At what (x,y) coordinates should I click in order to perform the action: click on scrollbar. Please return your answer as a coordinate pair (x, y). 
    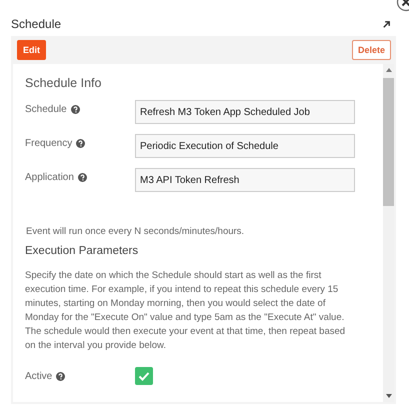
    Looking at the image, I should click on (388, 233).